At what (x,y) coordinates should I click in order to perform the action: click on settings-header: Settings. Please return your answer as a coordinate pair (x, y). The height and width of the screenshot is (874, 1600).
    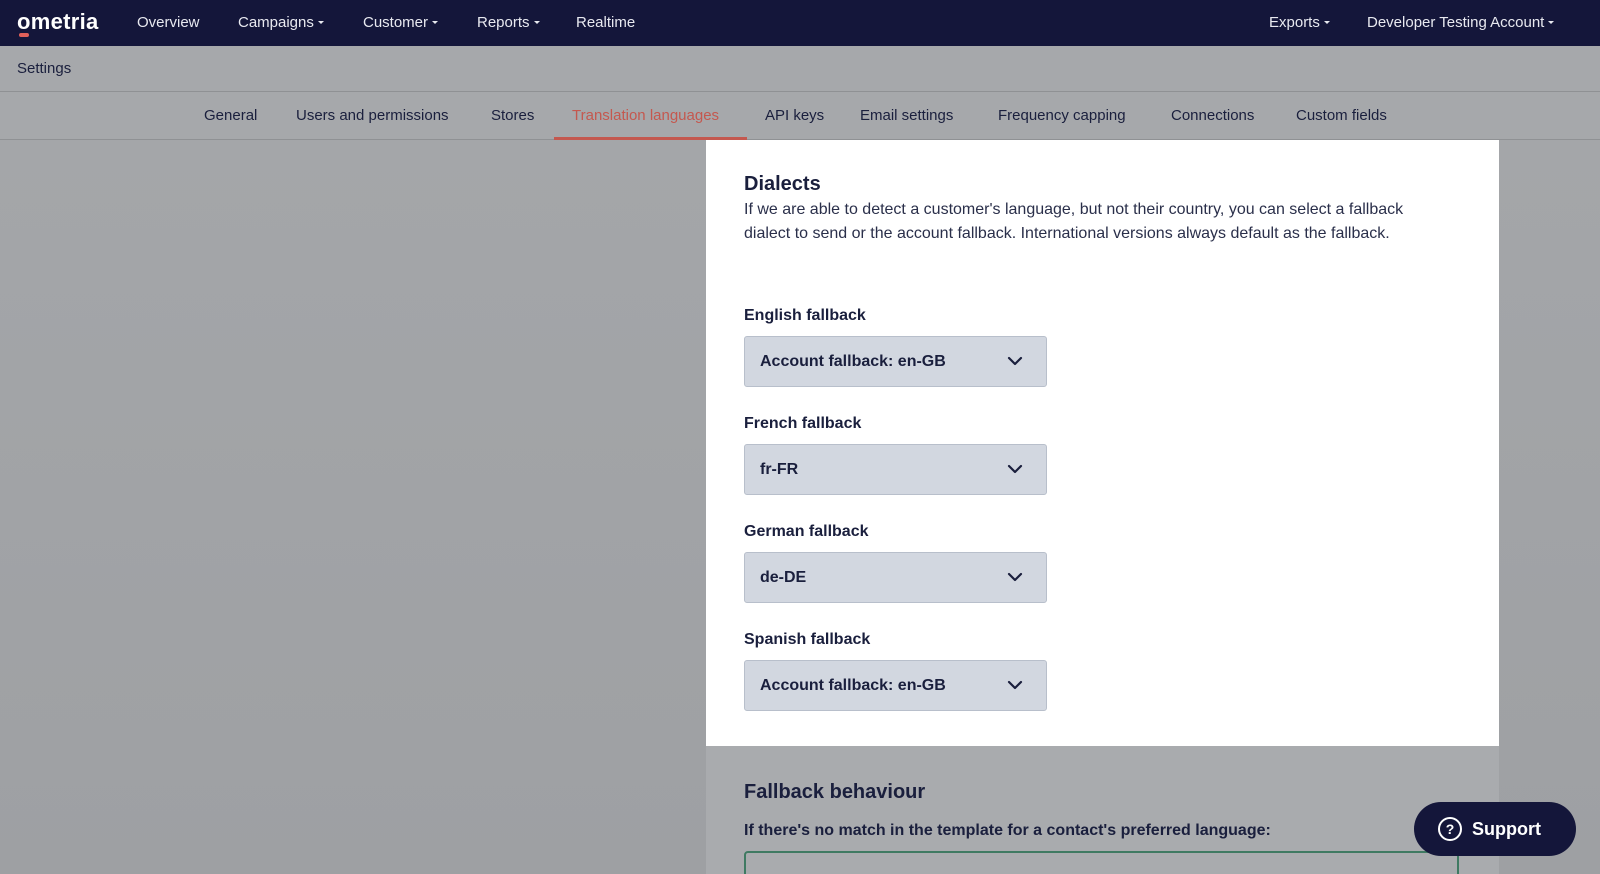
    Looking at the image, I should click on (800, 69).